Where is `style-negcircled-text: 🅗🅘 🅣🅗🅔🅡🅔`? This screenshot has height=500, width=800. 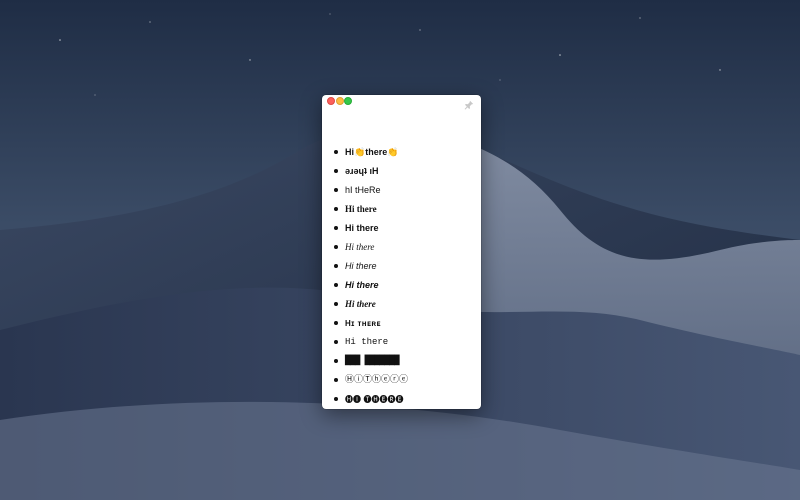
style-negcircled-text: 🅗🅘 🅣🅗🅔🅡🅔 is located at coordinates (374, 399).